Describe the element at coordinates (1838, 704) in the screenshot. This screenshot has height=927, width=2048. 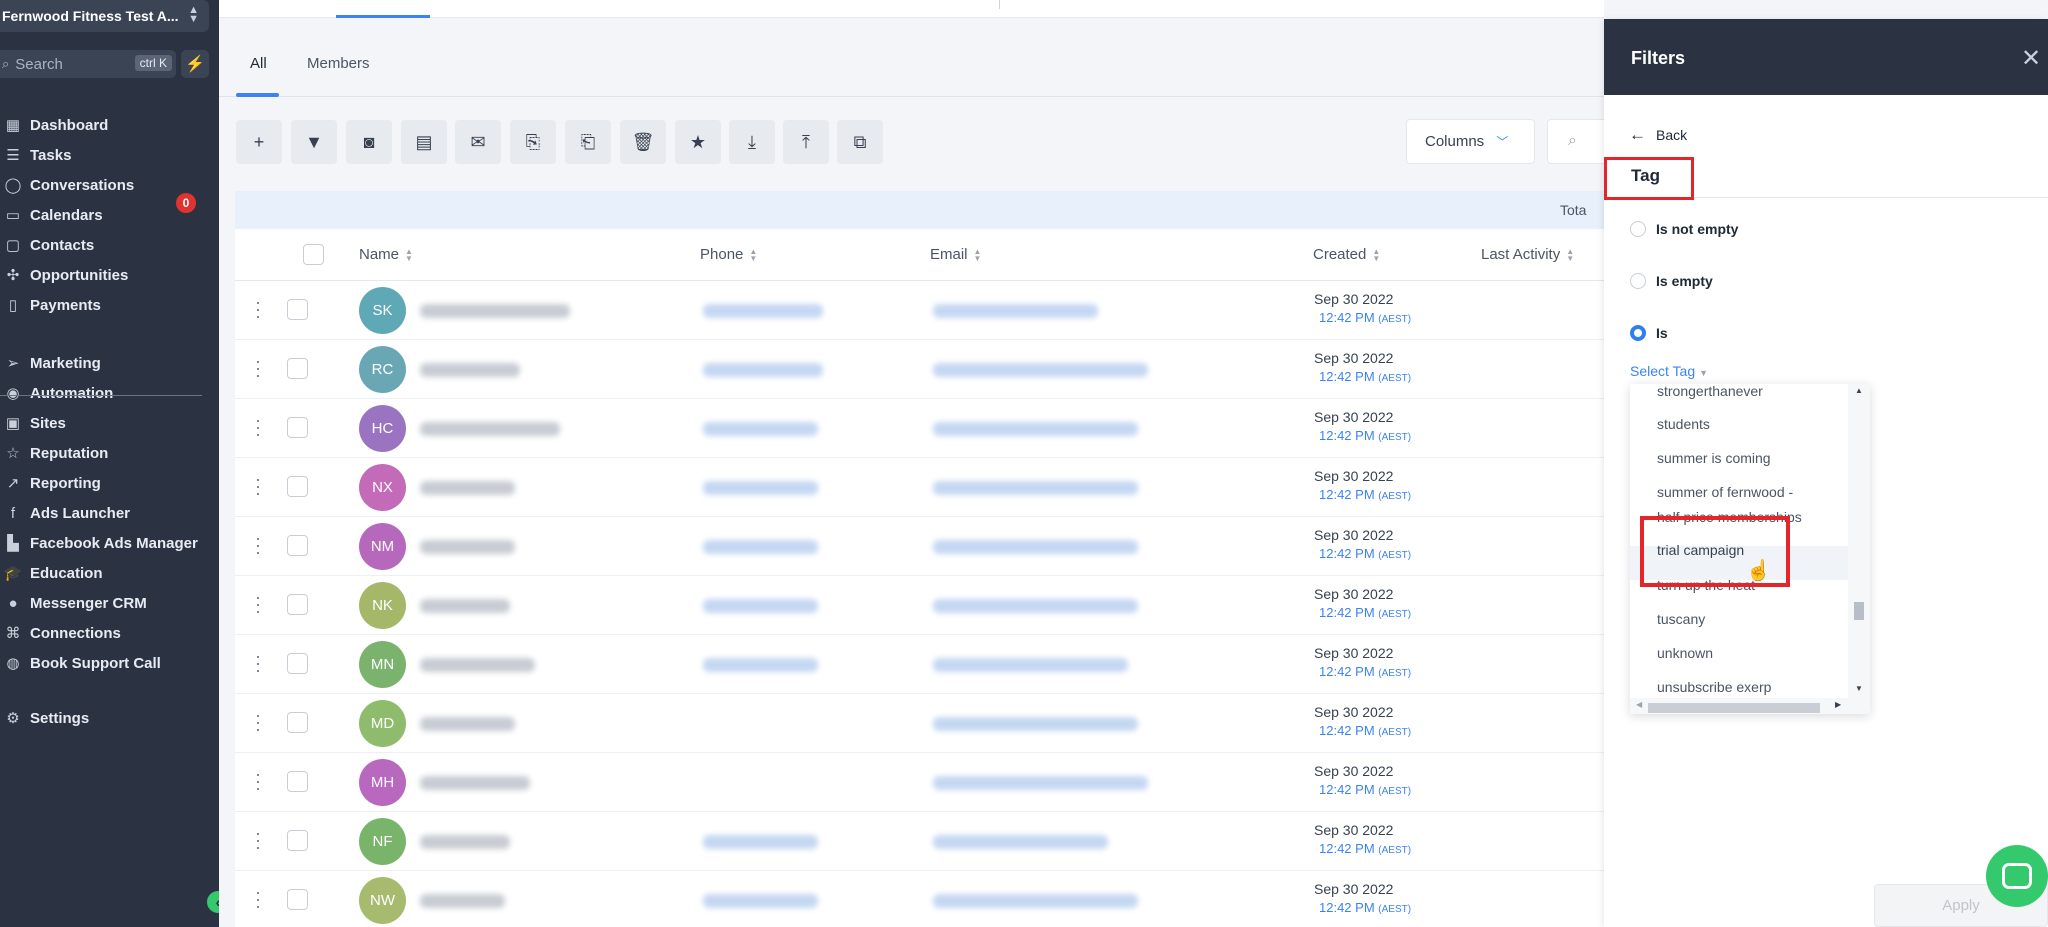
I see `scroll-right-icon: ▶` at that location.